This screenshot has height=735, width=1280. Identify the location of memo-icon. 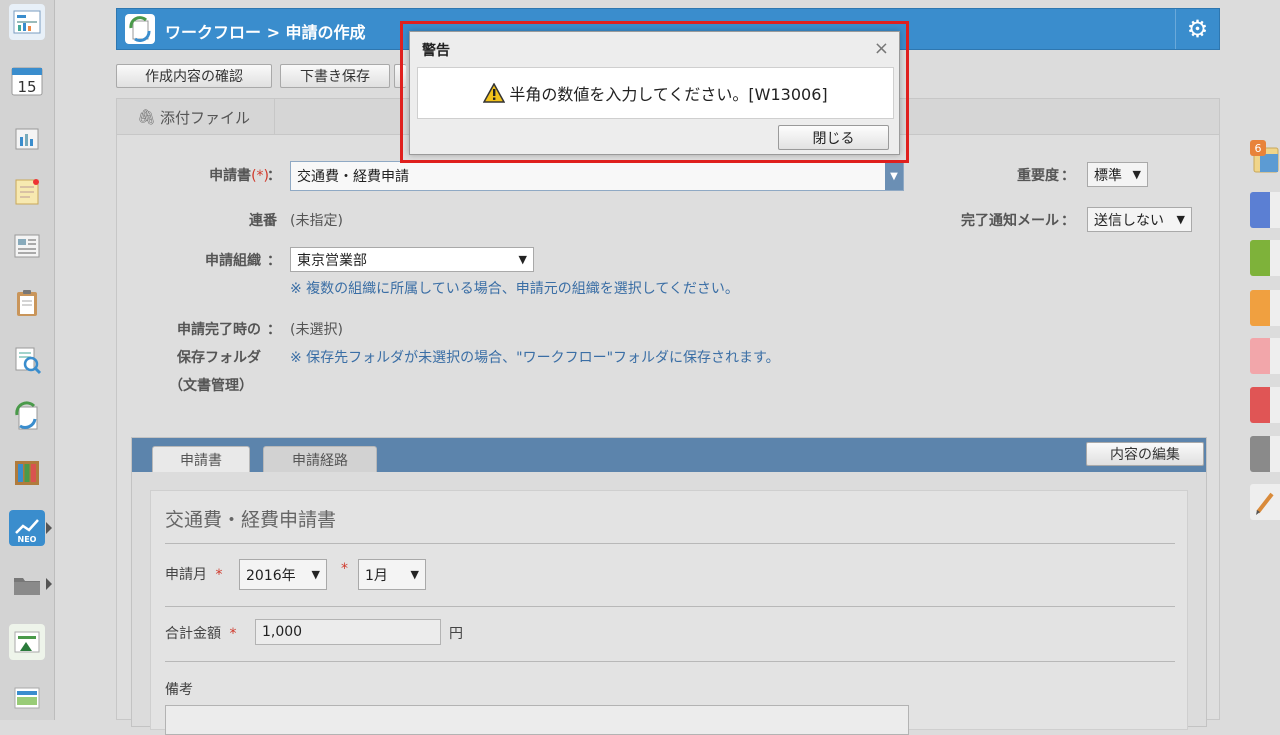
(27, 191).